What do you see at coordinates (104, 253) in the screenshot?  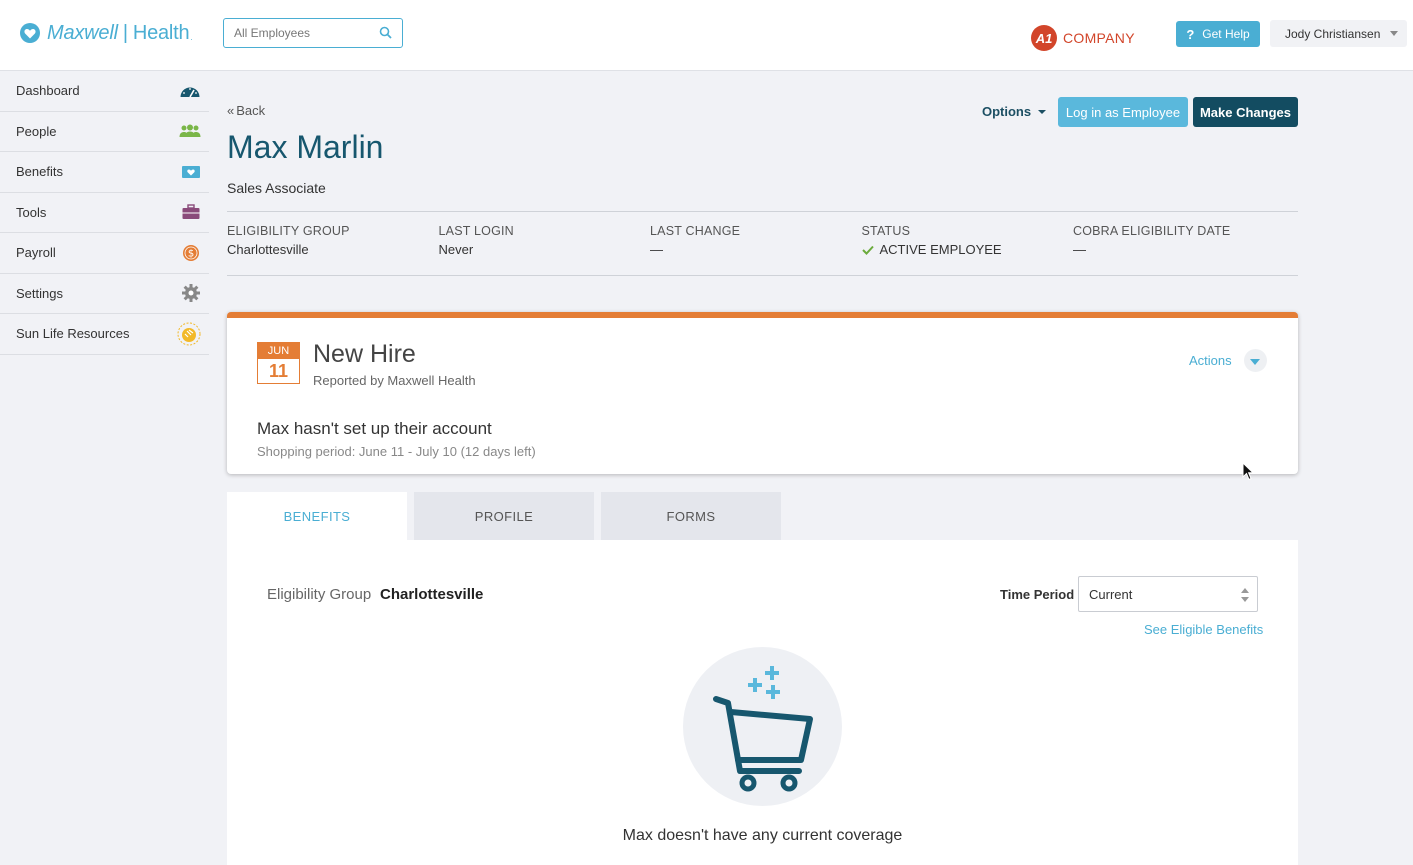 I see `sidebar-item-payroll: Payroll $` at bounding box center [104, 253].